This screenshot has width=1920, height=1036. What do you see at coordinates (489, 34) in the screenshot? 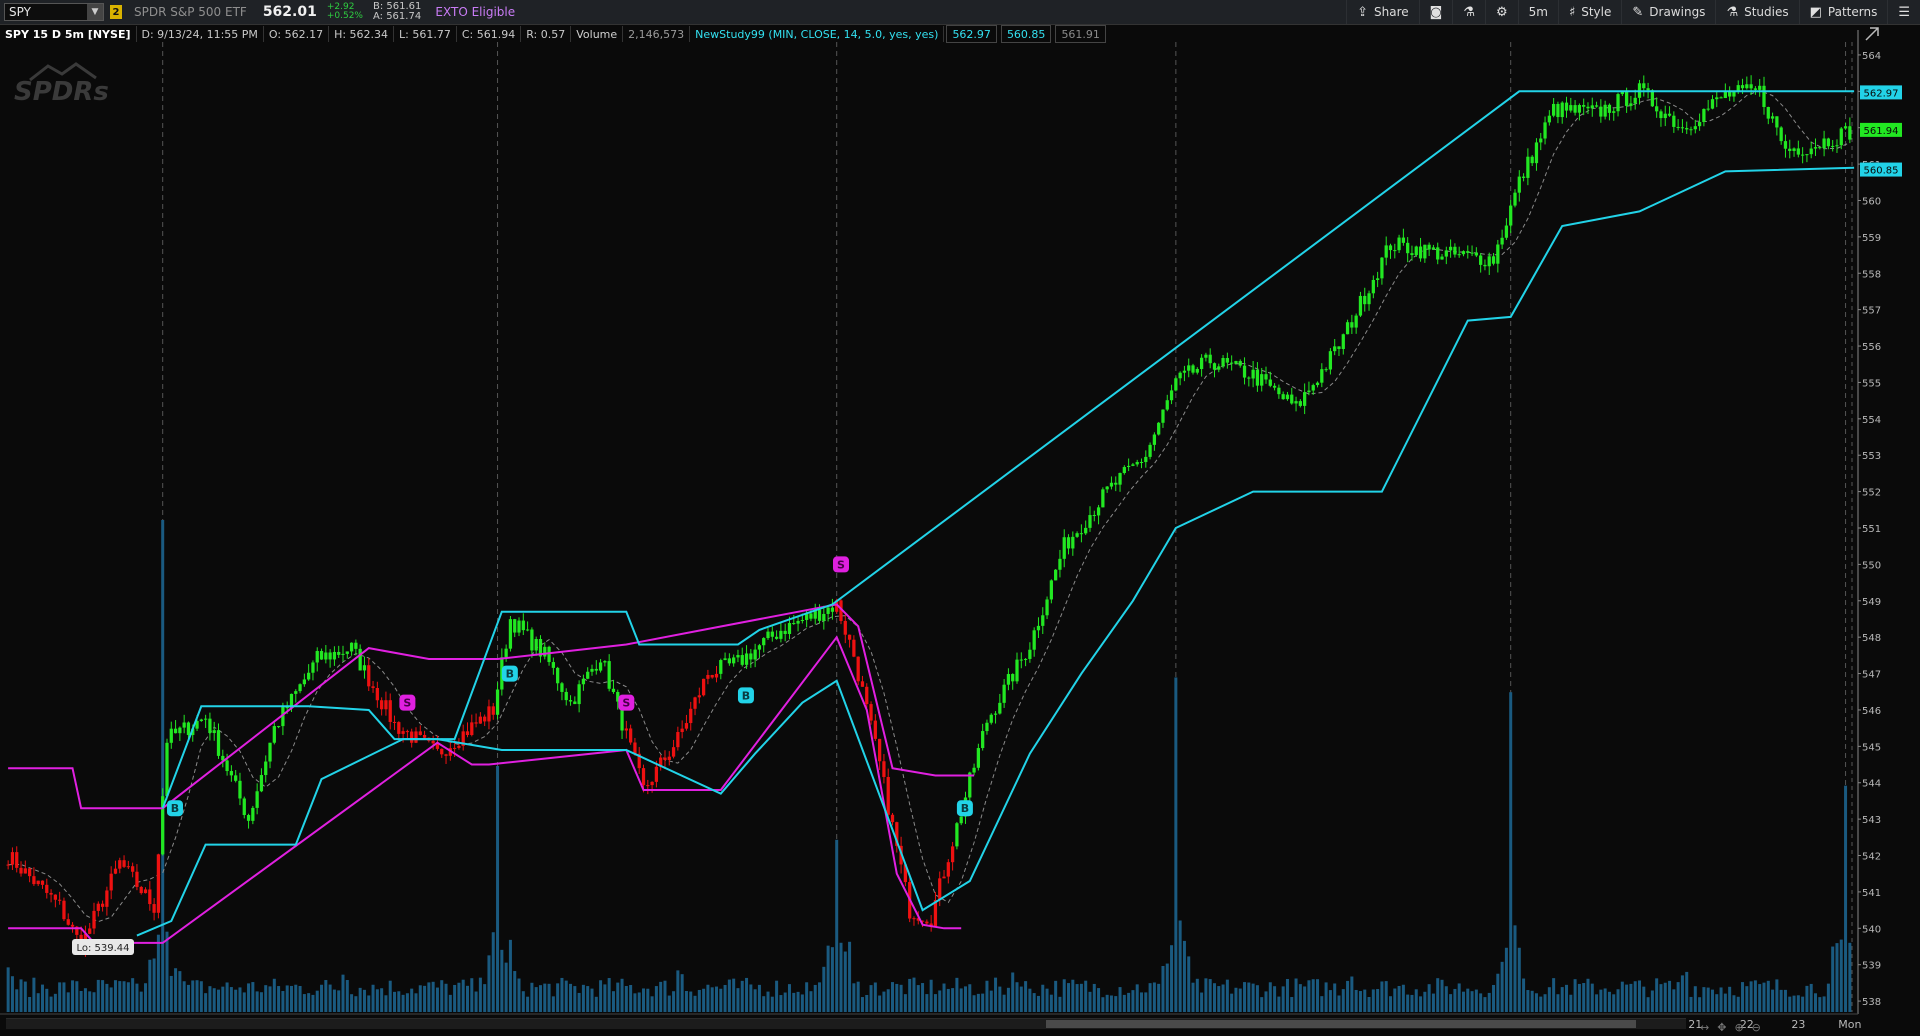
I see `bar-close: C: 561.94` at bounding box center [489, 34].